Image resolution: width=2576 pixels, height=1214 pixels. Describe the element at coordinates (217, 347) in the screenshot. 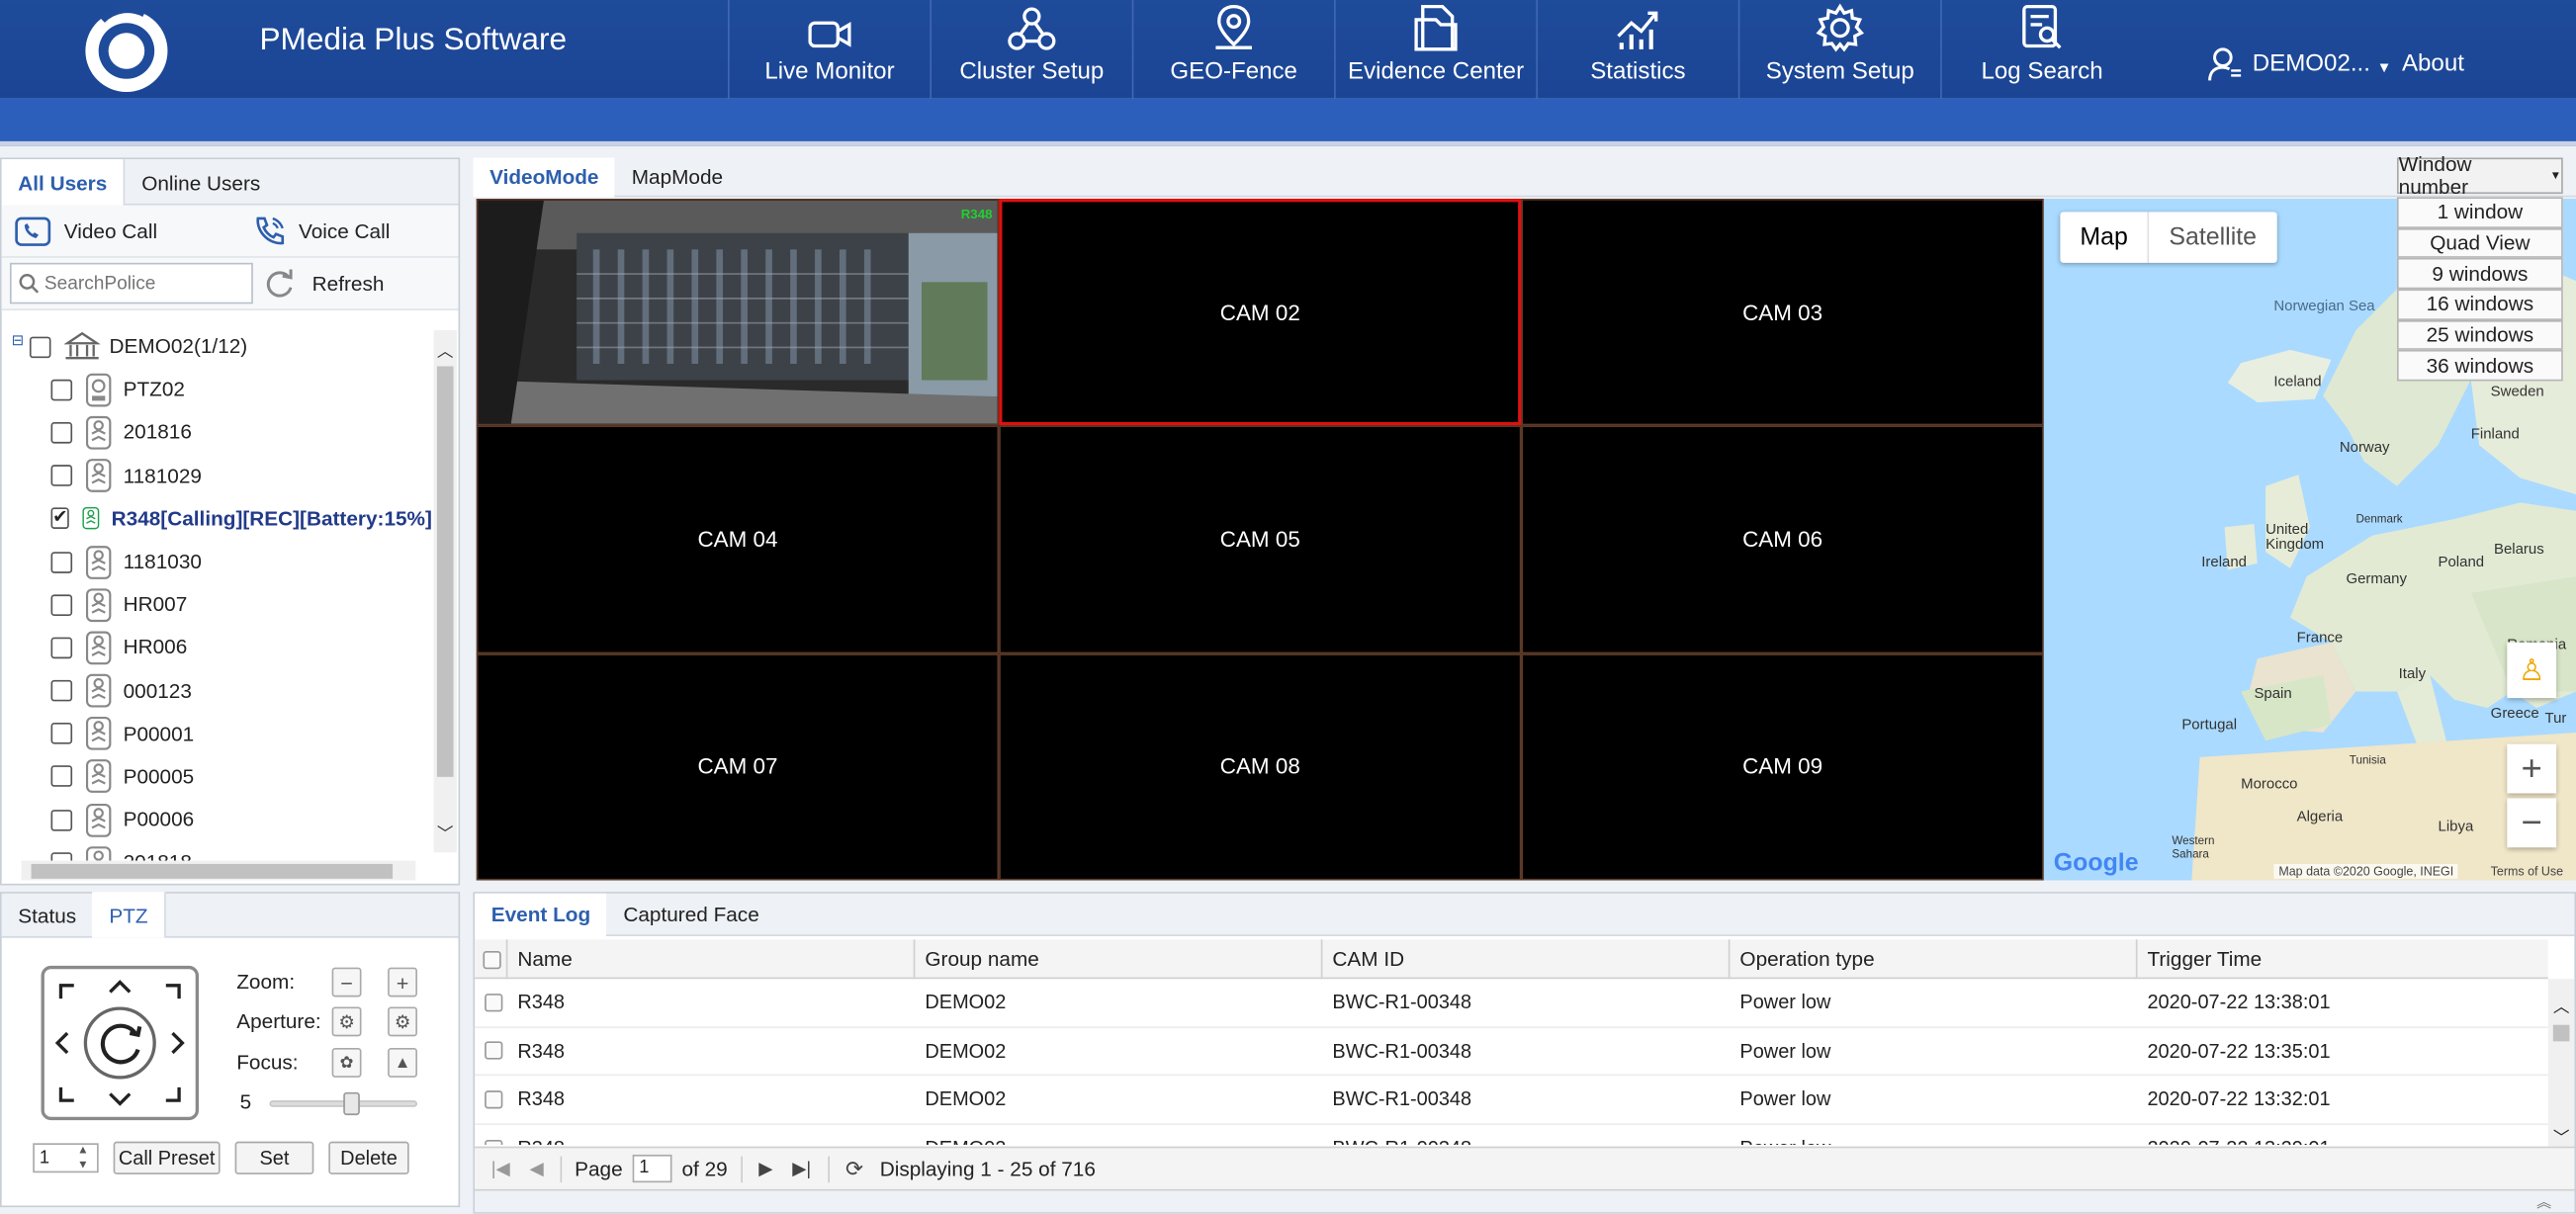

I see `tree-group-row: ⊟ DEMO02(1/12)` at that location.